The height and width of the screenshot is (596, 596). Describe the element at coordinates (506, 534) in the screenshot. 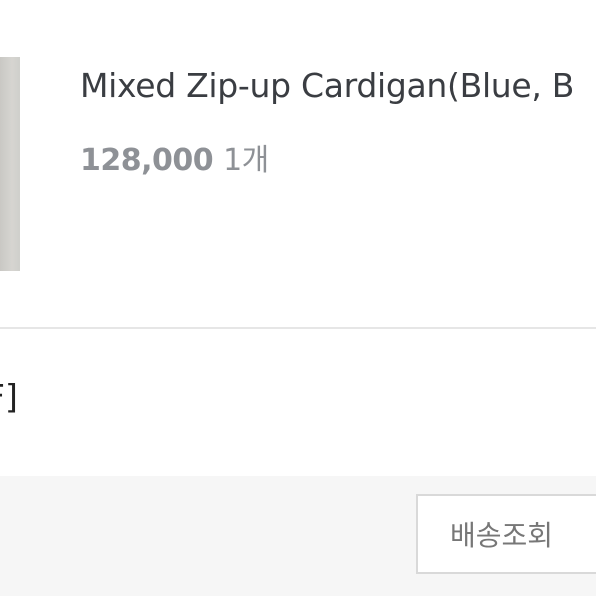

I see `track-delivery-button: 배송조회` at that location.